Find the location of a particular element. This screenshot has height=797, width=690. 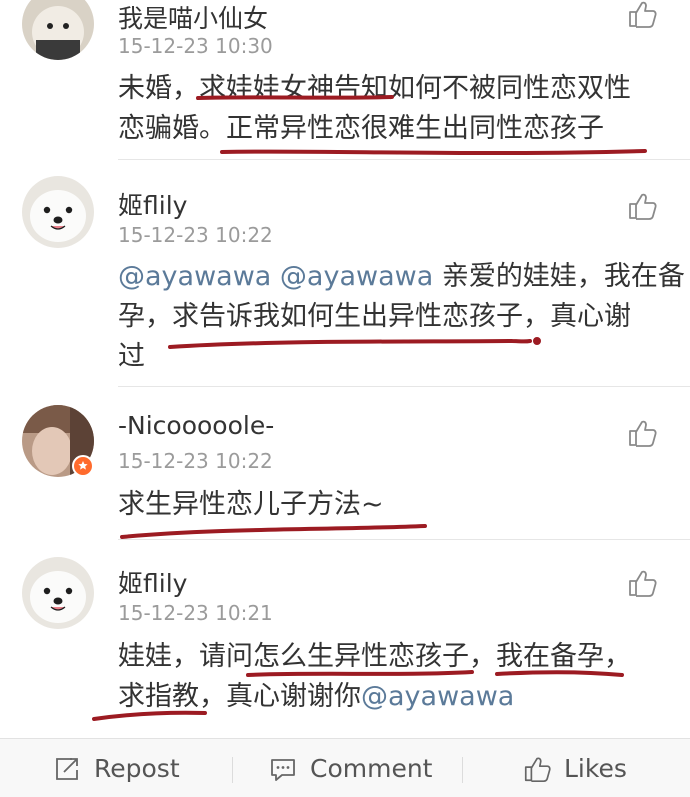

bottom-action-bar: Repost Comment Likes is located at coordinates (345, 767).